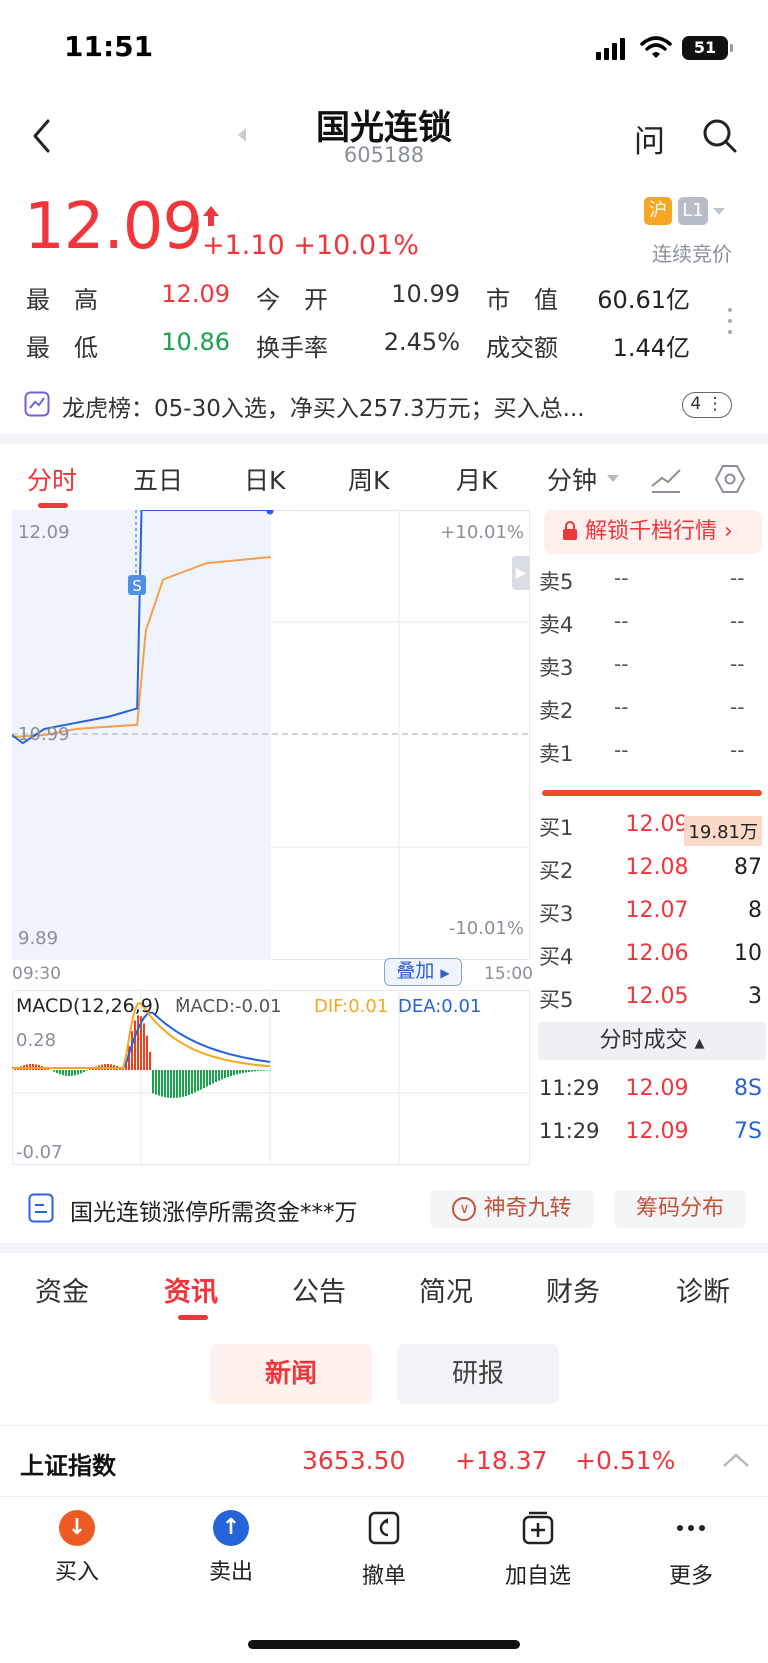  I want to click on ticks-header: 分时成交 ▲, so click(652, 1041).